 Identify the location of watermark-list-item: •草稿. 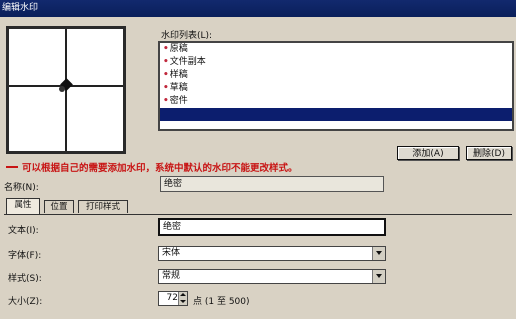
(336, 88).